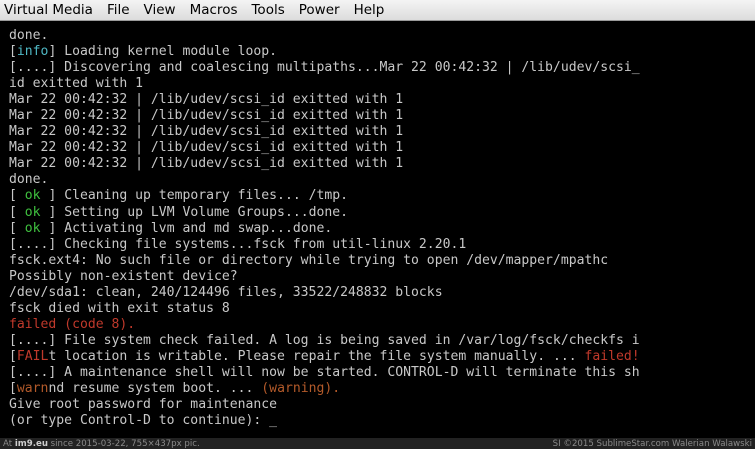 The width and height of the screenshot is (755, 449). What do you see at coordinates (267, 10) in the screenshot?
I see `menu-tools: Tools` at bounding box center [267, 10].